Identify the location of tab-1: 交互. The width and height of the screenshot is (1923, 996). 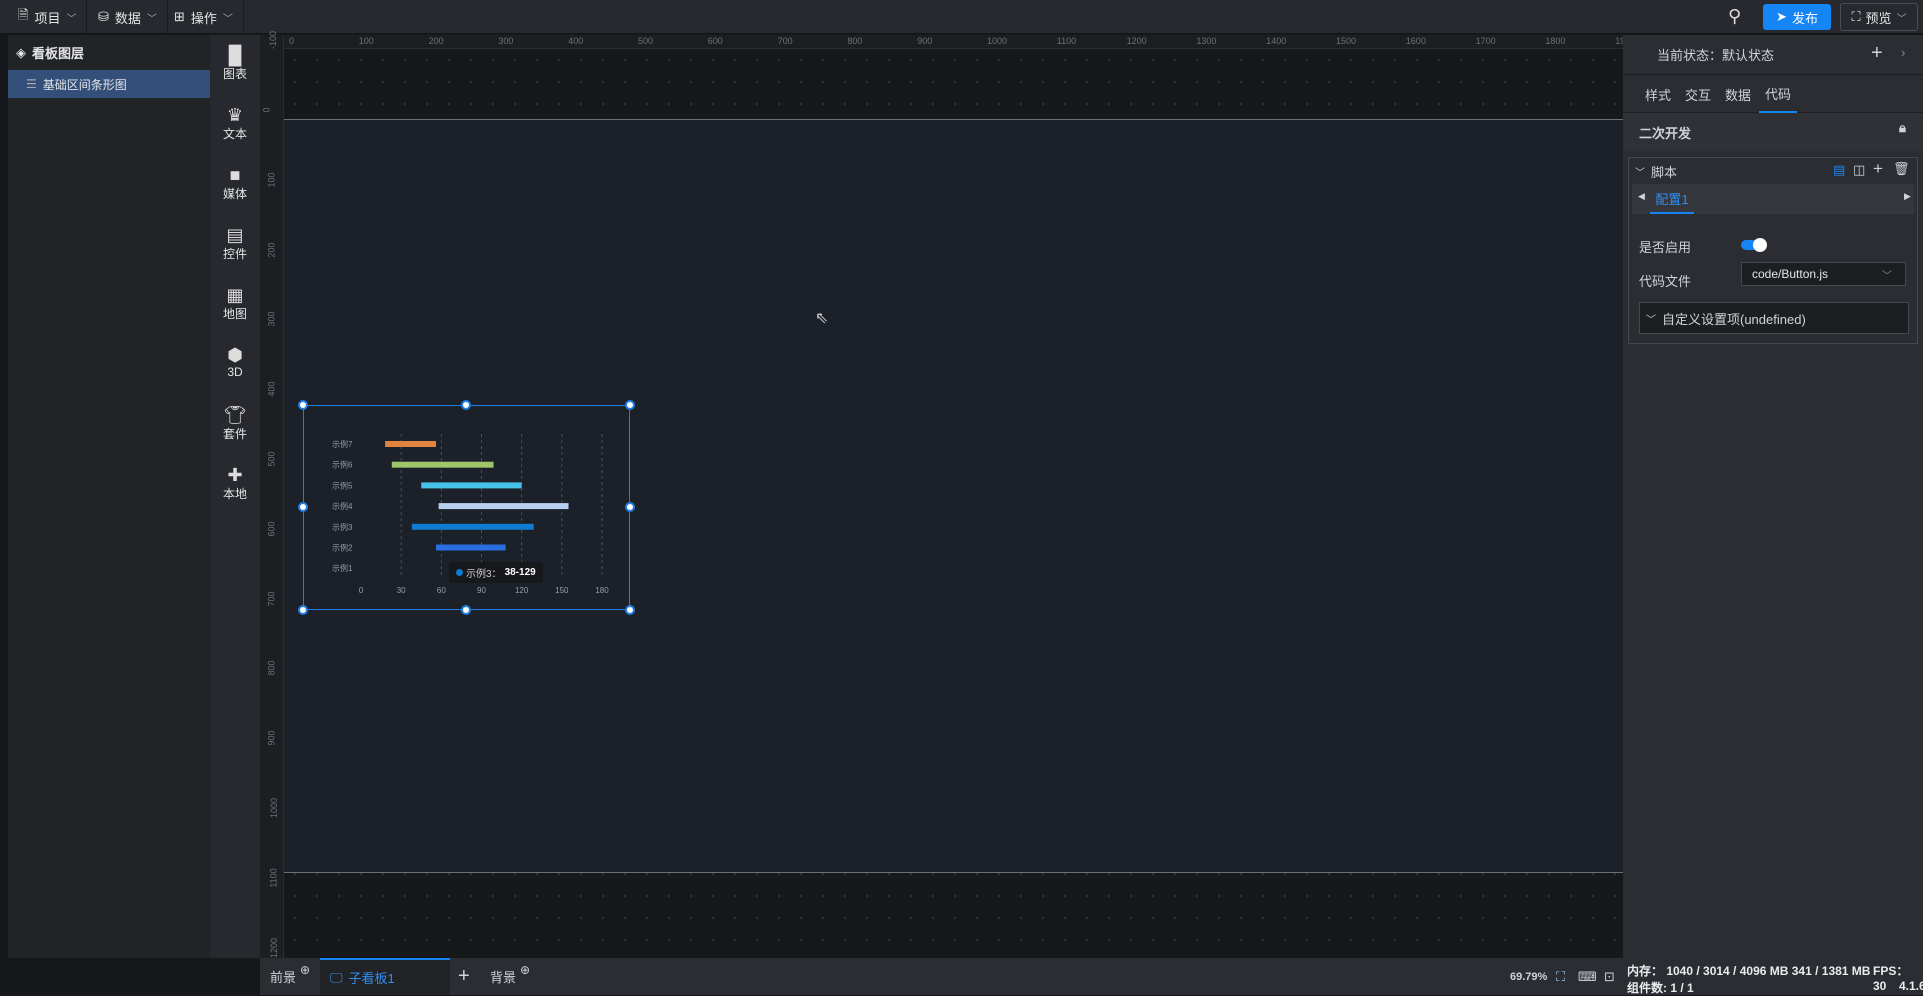
(1698, 94).